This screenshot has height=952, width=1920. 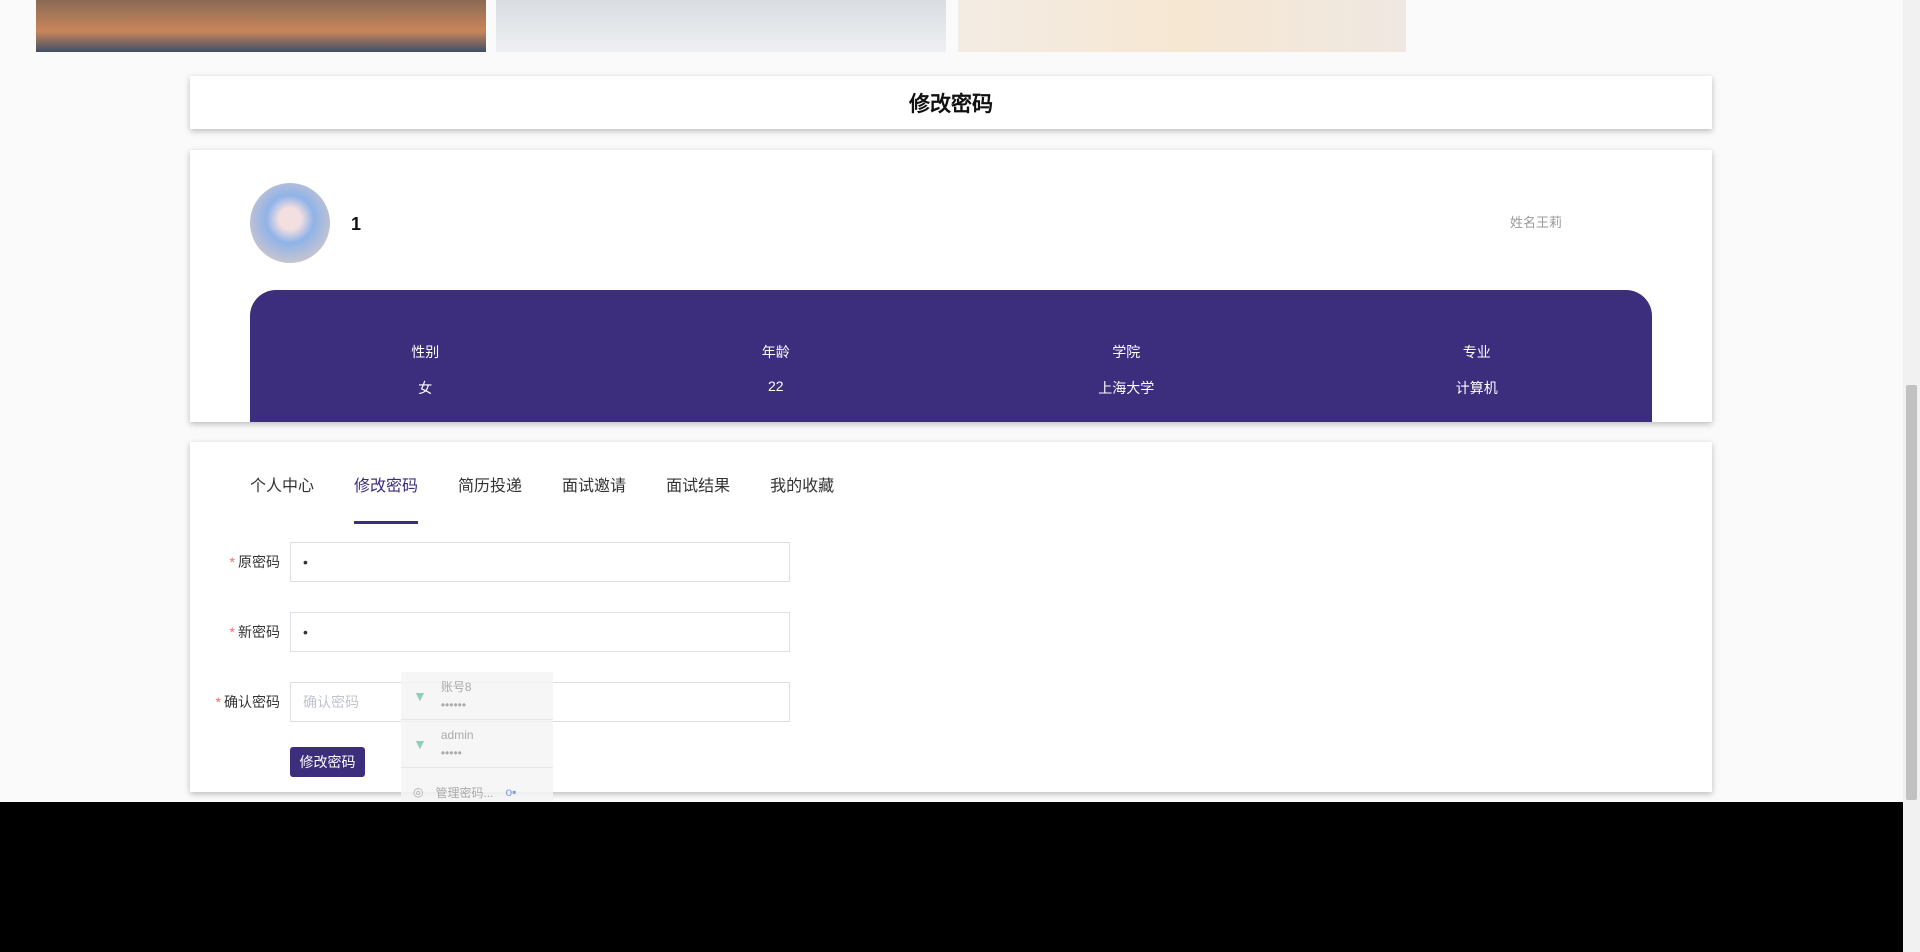 I want to click on page-title: 修改密码, so click(x=951, y=102).